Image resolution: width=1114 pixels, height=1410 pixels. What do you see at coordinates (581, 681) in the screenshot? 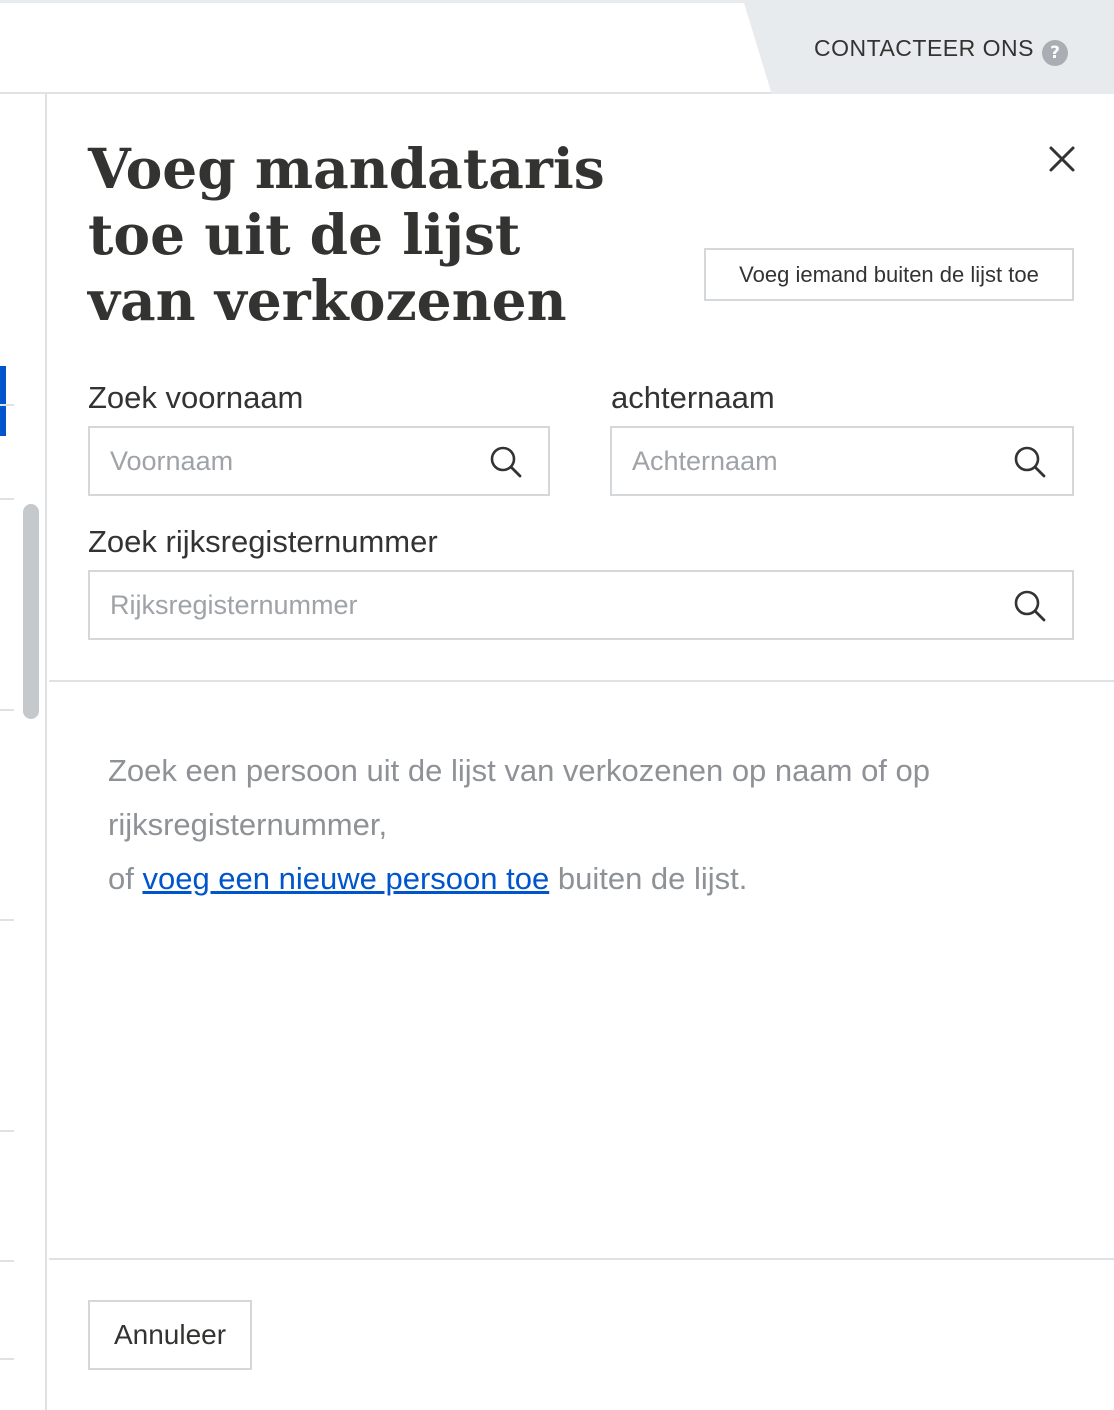
I see `section-divider` at bounding box center [581, 681].